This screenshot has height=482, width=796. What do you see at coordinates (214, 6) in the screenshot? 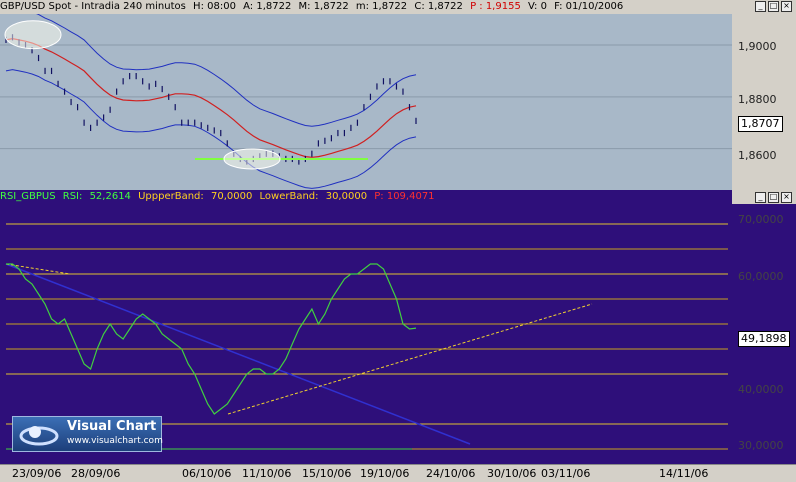
I see `price-h: H: 08:00` at bounding box center [214, 6].